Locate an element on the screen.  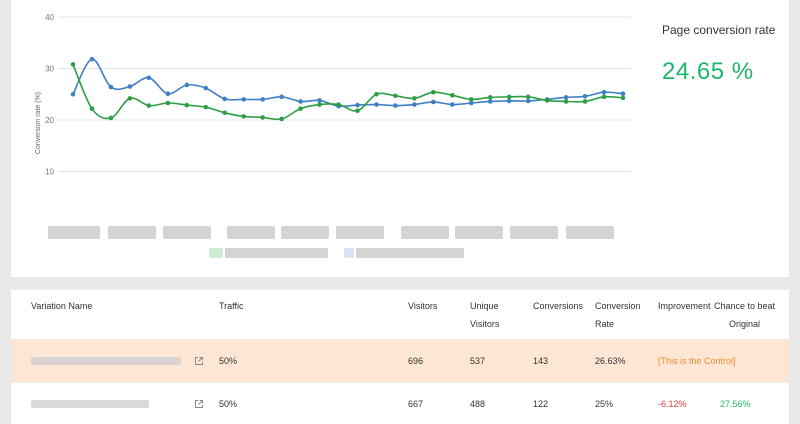
series-layer is located at coordinates (348, 89).